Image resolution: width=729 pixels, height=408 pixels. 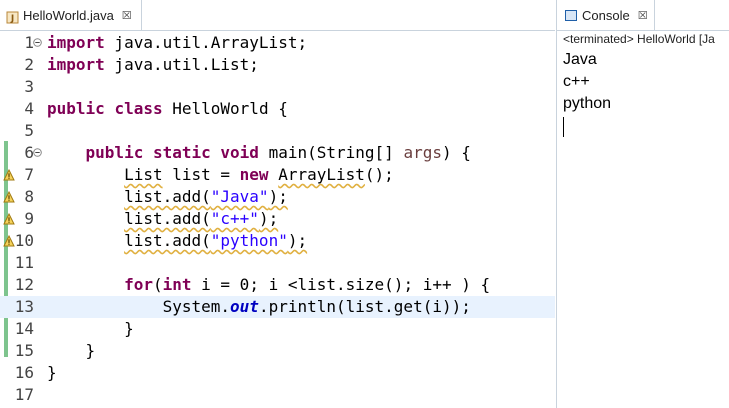 What do you see at coordinates (206, 196) in the screenshot?
I see `code-text: list.add("Java");` at bounding box center [206, 196].